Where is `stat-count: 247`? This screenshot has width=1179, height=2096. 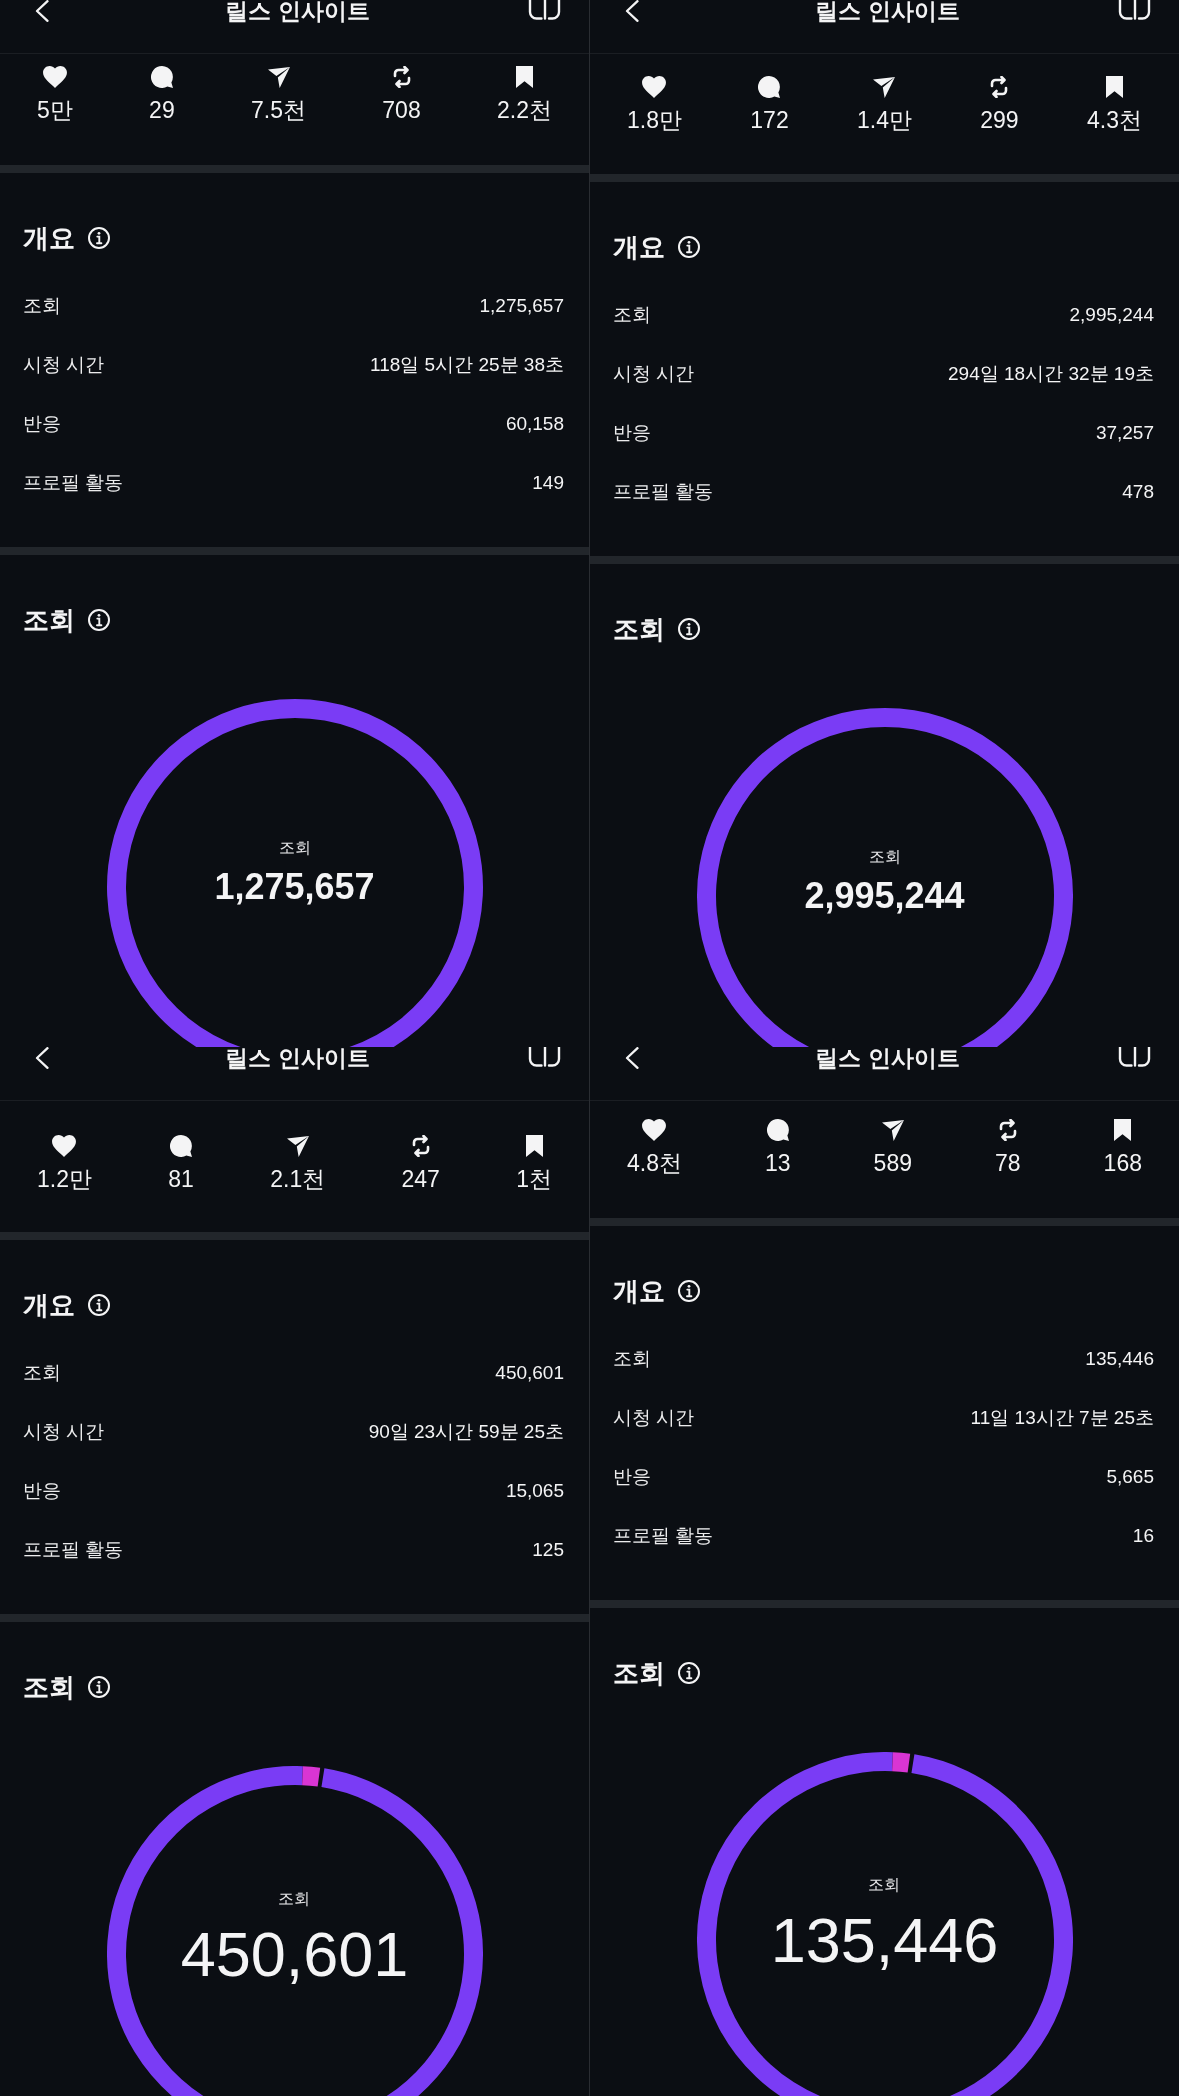 stat-count: 247 is located at coordinates (420, 1179).